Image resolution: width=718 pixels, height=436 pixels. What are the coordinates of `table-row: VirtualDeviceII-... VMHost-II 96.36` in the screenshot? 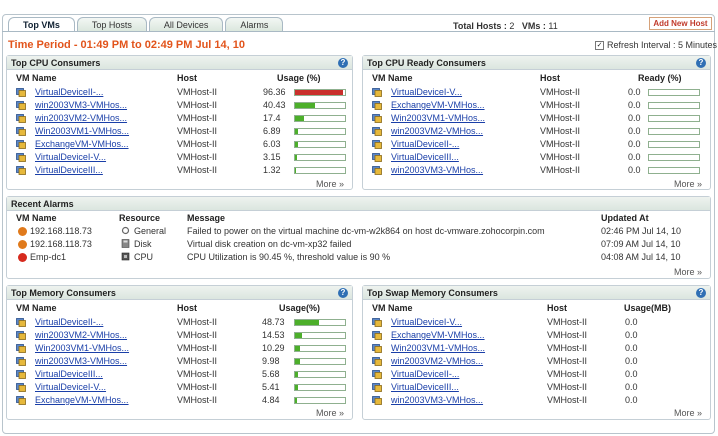 It's located at (179, 92).